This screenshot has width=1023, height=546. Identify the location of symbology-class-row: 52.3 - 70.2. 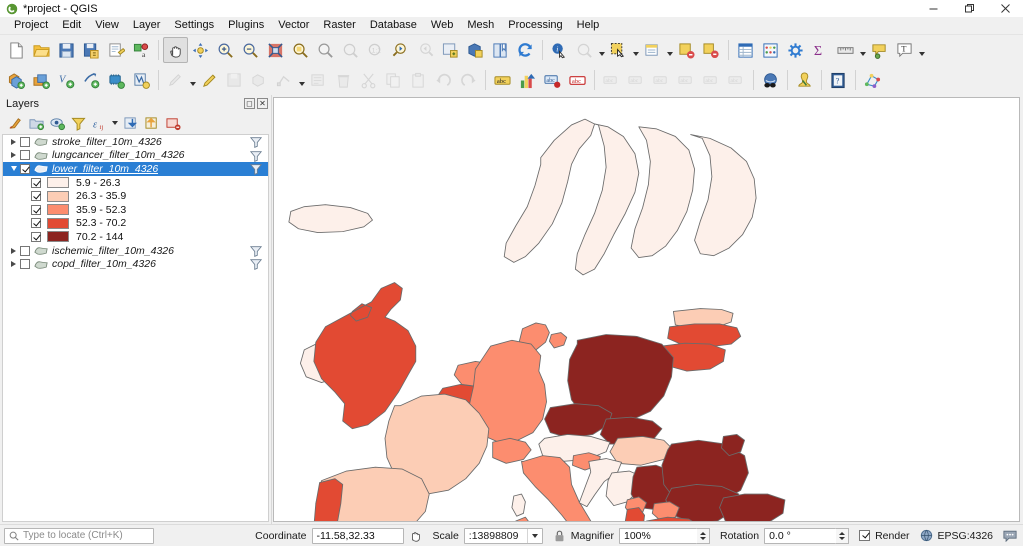
(135, 224).